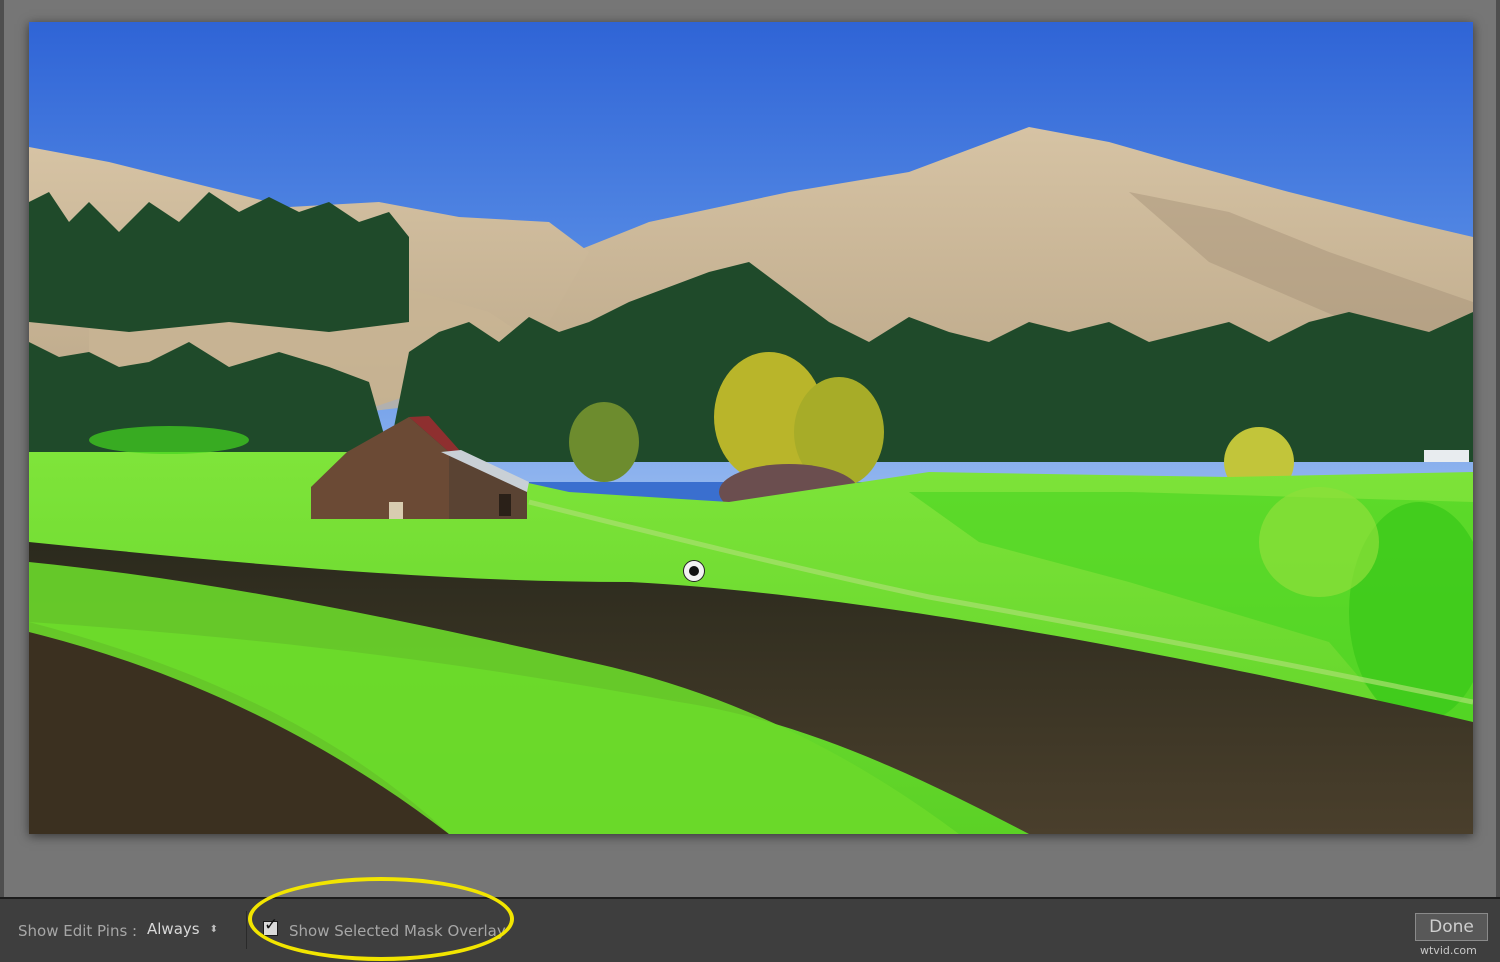 The image size is (1500, 962). What do you see at coordinates (1446, 456) in the screenshot?
I see `distant-house` at bounding box center [1446, 456].